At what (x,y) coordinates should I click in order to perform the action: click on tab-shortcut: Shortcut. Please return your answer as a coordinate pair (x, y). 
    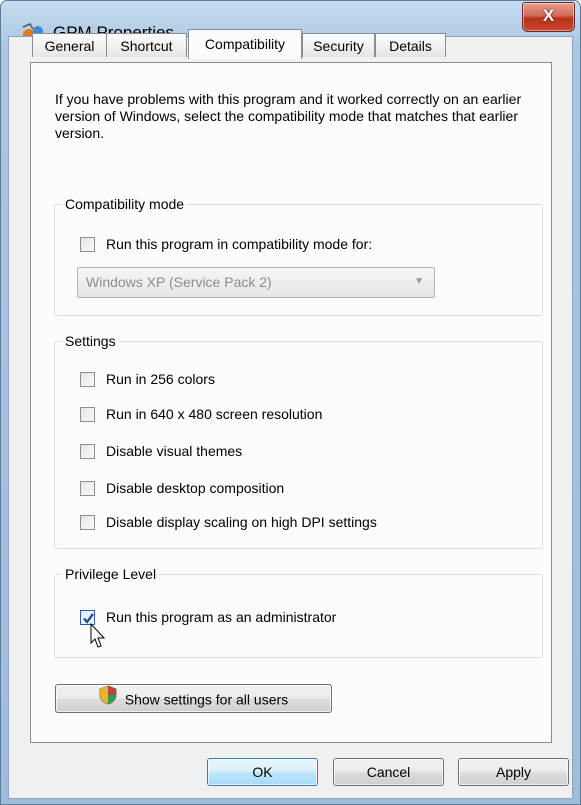
    Looking at the image, I should click on (146, 45).